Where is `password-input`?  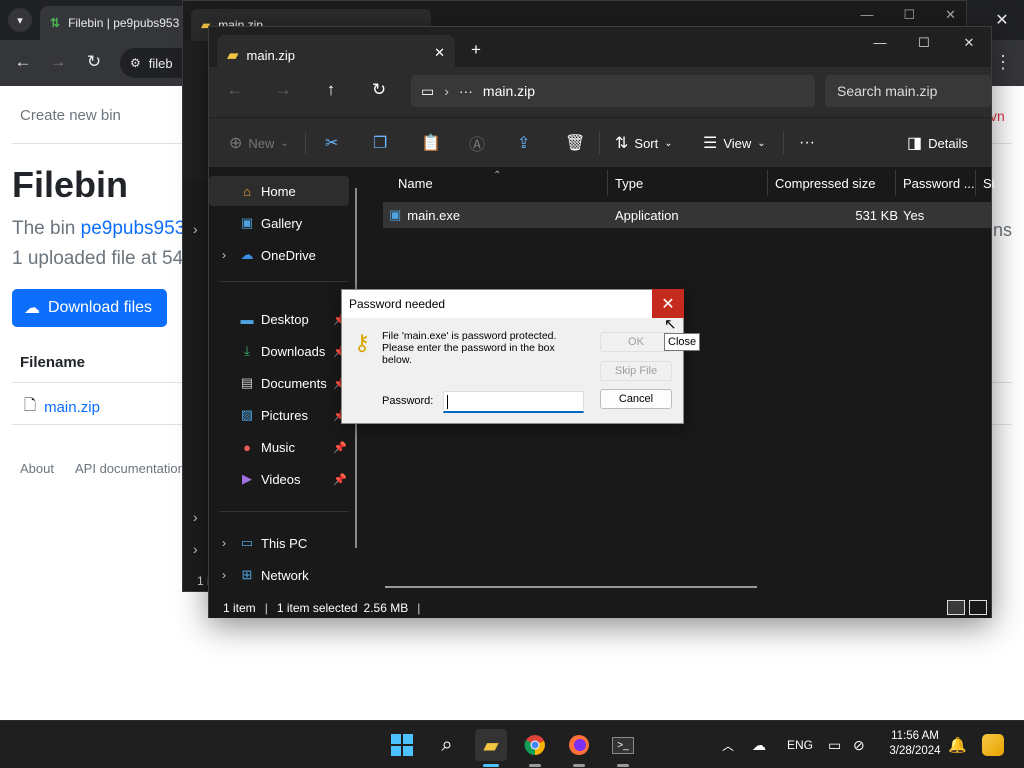
password-input is located at coordinates (513, 402).